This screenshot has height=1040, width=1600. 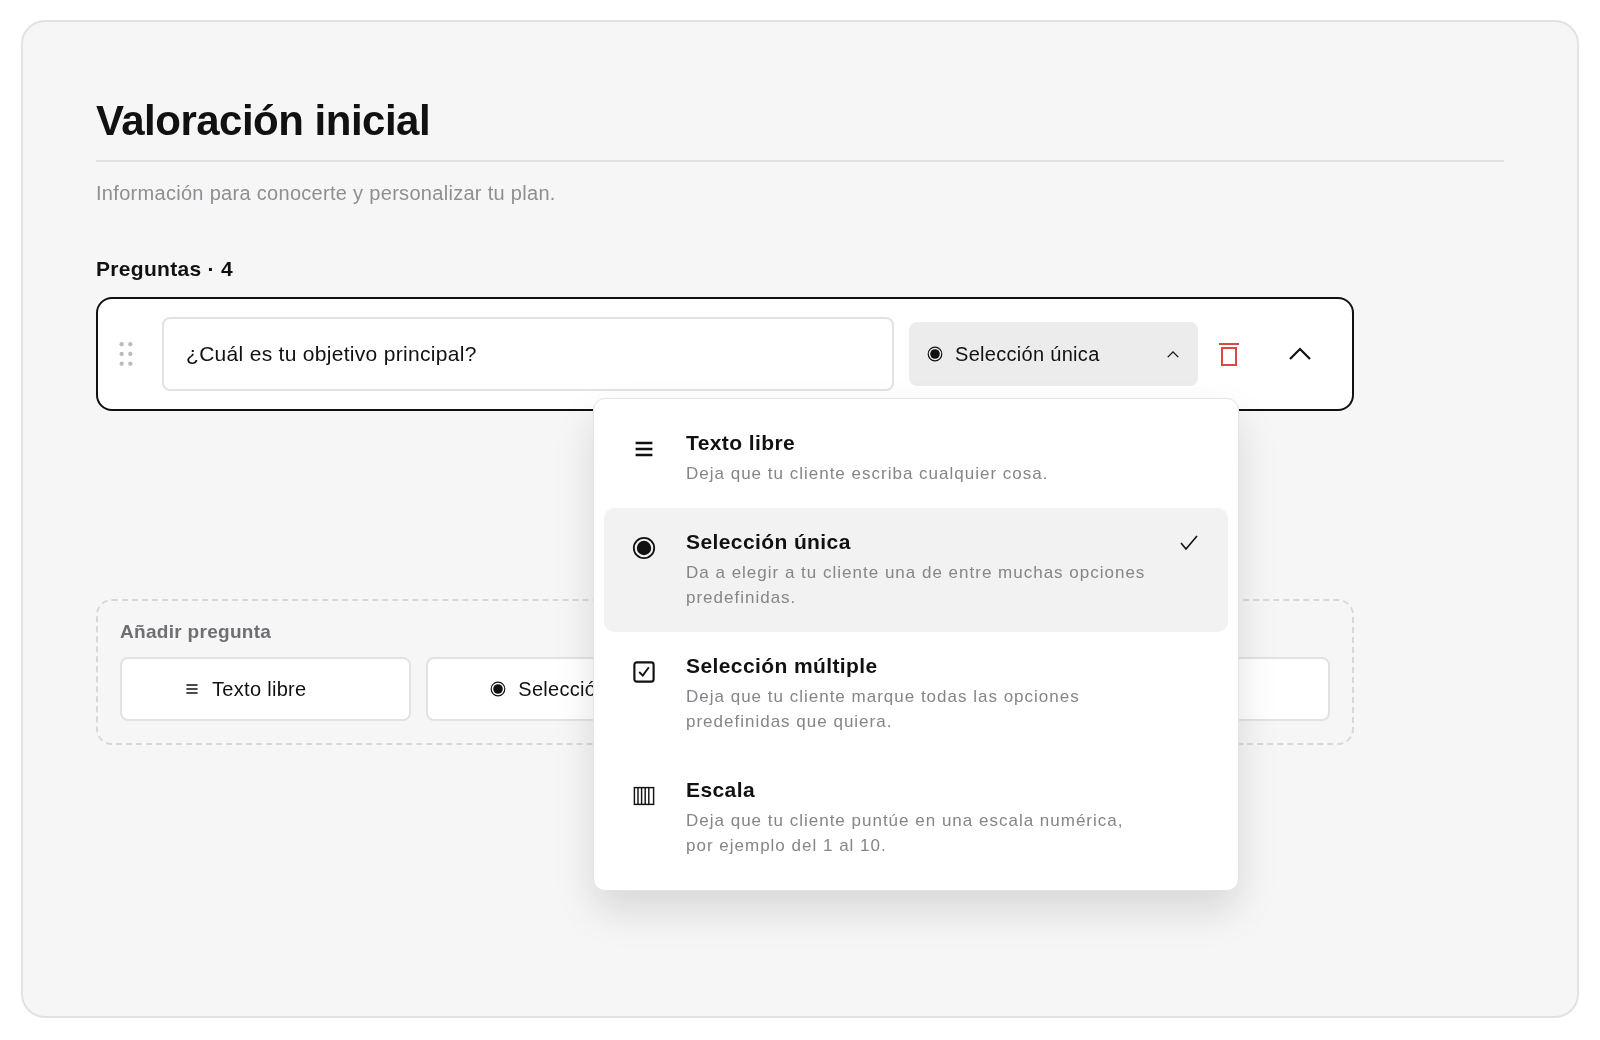 What do you see at coordinates (126, 354) in the screenshot?
I see `drag-handle-icon` at bounding box center [126, 354].